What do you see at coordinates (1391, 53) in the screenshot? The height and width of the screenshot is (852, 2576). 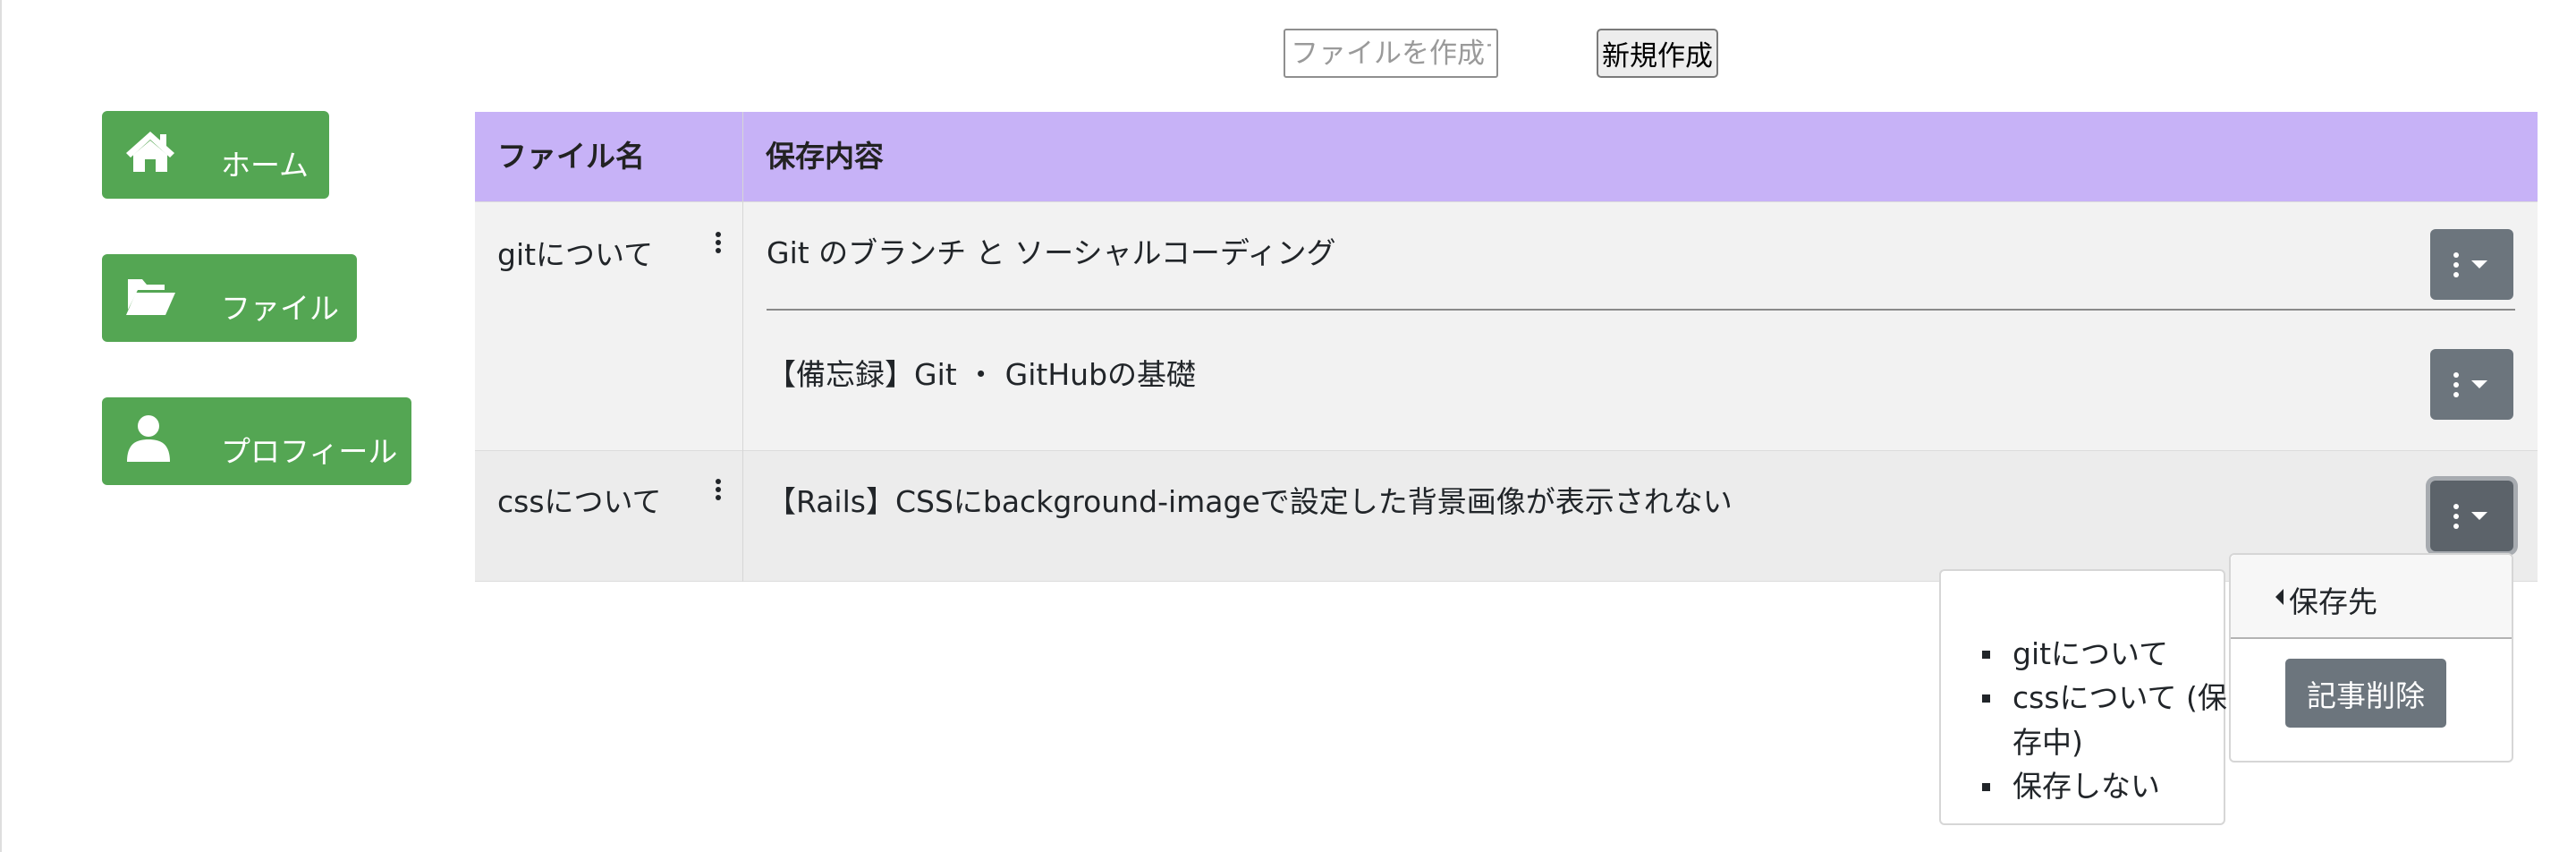 I see `create-file-input` at bounding box center [1391, 53].